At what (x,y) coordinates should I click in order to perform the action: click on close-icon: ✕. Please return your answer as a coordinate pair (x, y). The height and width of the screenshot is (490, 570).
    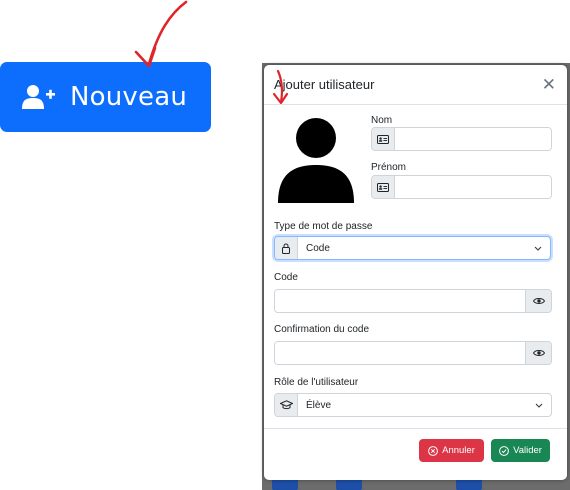
    Looking at the image, I should click on (549, 84).